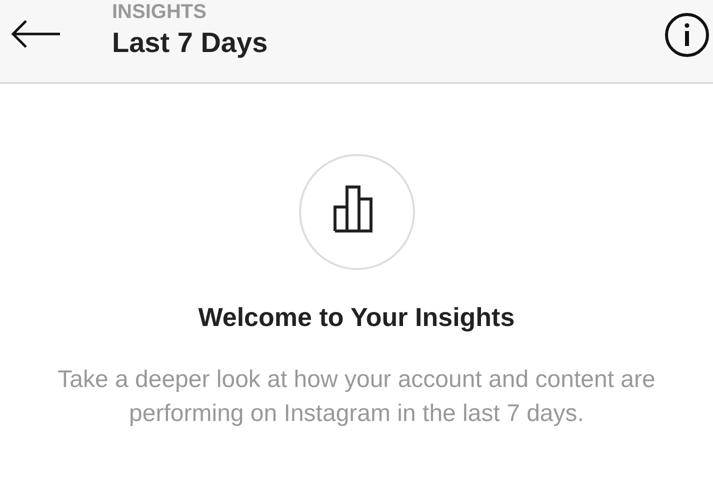 This screenshot has width=713, height=485. Describe the element at coordinates (190, 43) in the screenshot. I see `header-title: Last 7 Days` at that location.